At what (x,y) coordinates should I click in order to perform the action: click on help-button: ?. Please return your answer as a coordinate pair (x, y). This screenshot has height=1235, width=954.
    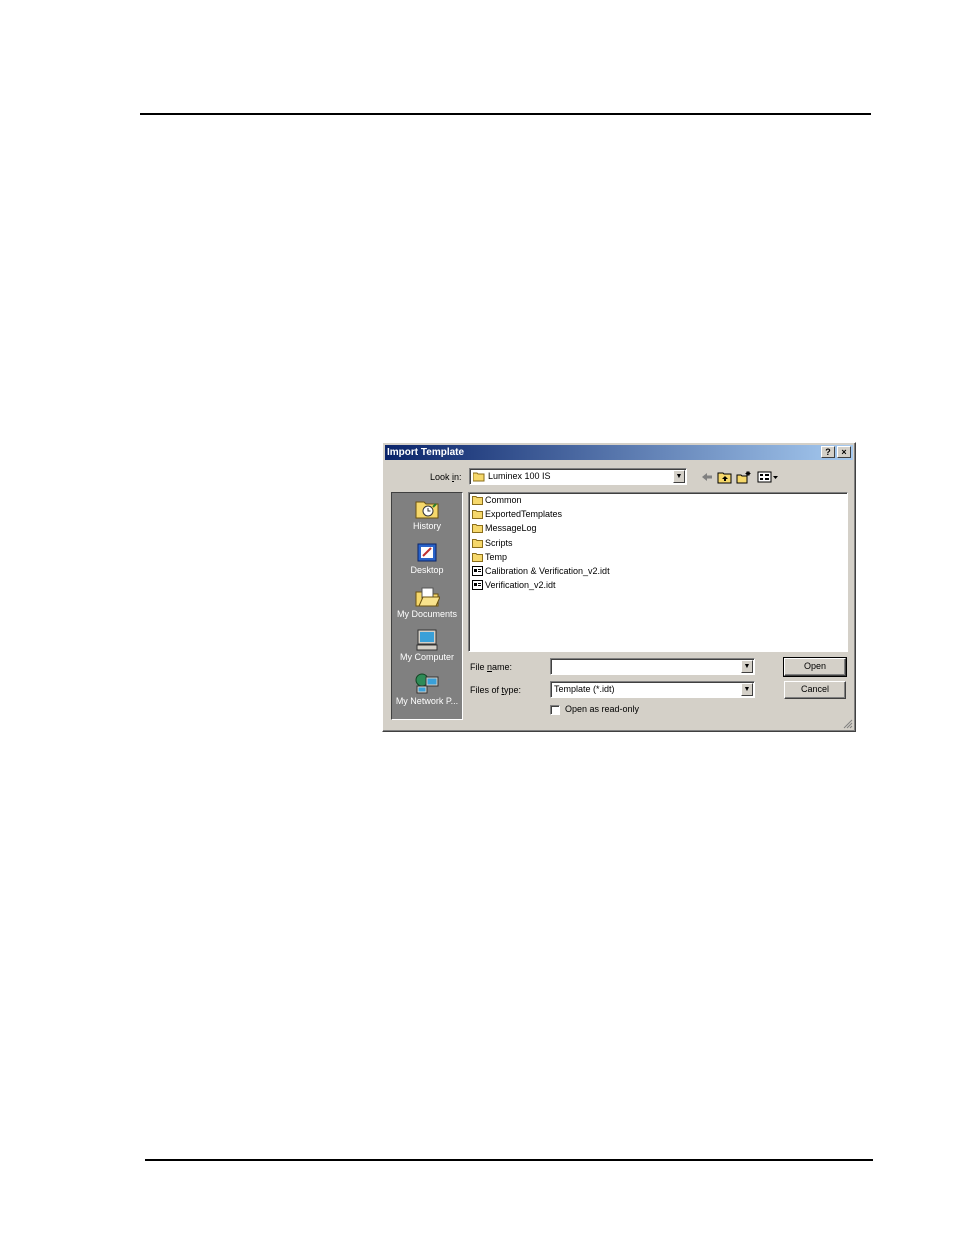
    Looking at the image, I should click on (828, 452).